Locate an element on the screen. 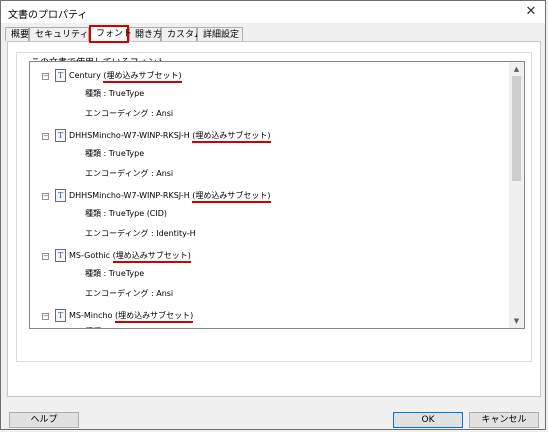 This screenshot has width=548, height=432. tab-initial-view: 開き方 is located at coordinates (145, 34).